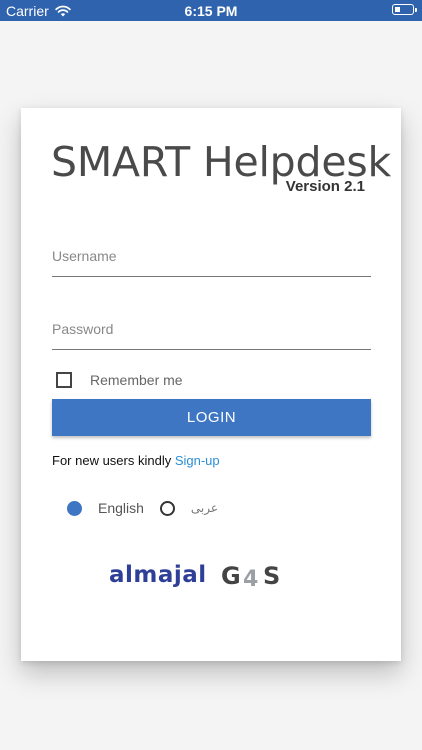  I want to click on g4s-logo: G 4 S, so click(250, 576).